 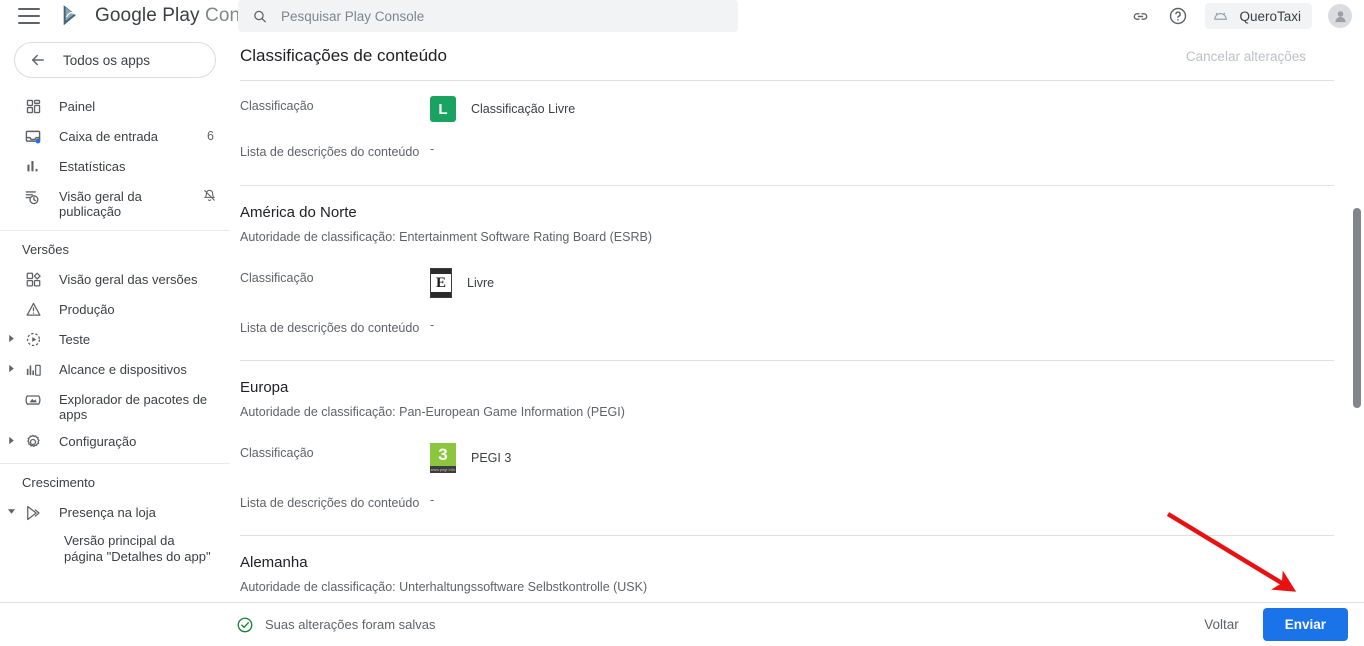 I want to click on region-title-europa: Europa, so click(x=264, y=387).